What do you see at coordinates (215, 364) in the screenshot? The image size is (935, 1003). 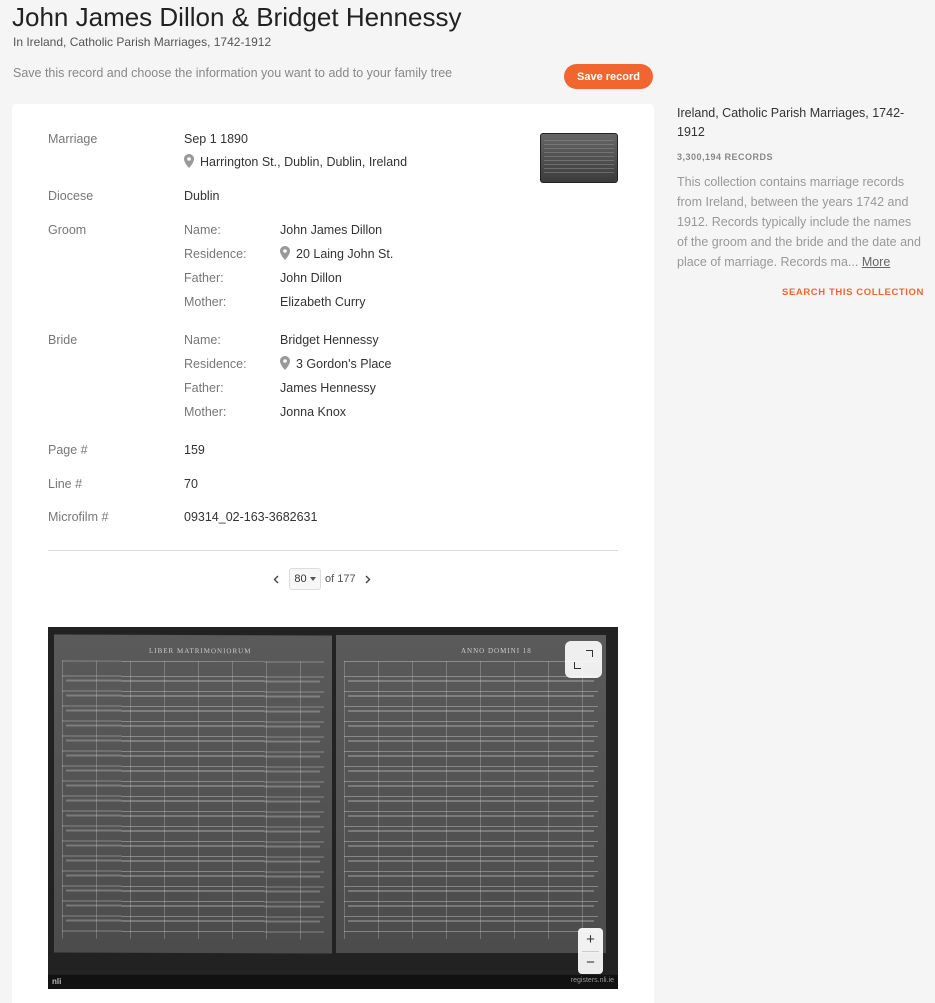 I see `bride-residence-label: Residence:` at bounding box center [215, 364].